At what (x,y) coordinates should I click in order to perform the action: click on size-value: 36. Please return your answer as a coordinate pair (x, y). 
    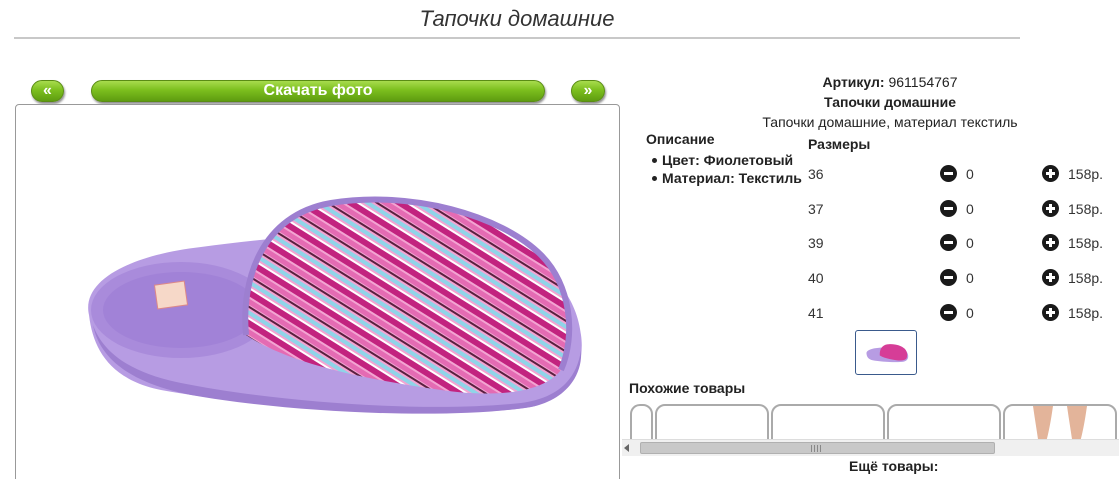
    Looking at the image, I should click on (816, 174).